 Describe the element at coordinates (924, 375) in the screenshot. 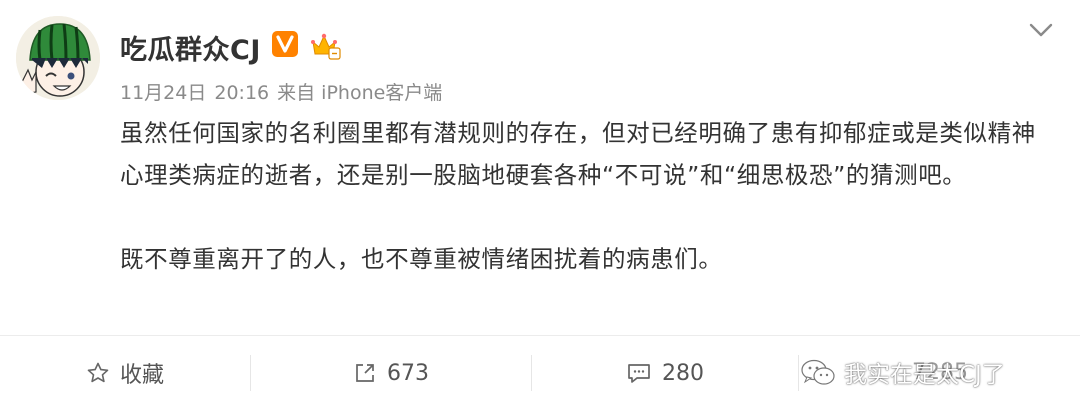

I see `watermark-text: 我实在是太CJ了` at that location.